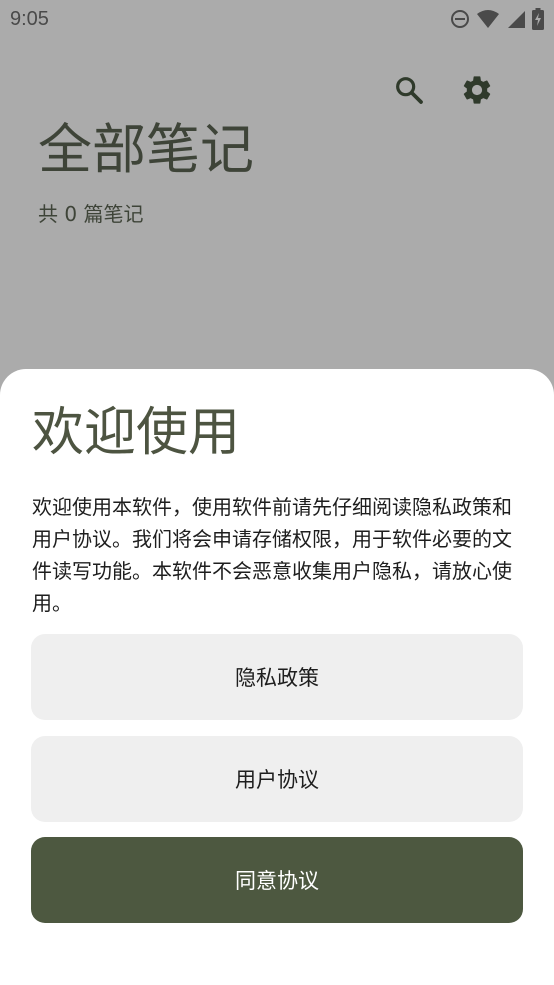 Image resolution: width=554 pixels, height=985 pixels. Describe the element at coordinates (488, 19) in the screenshot. I see `wifi-icon` at that location.